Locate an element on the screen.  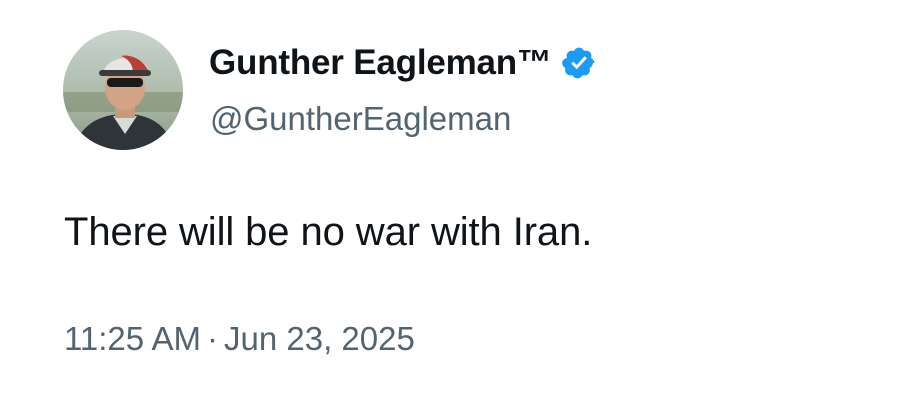
tweet-text: There will be no war with Iran. is located at coordinates (328, 232).